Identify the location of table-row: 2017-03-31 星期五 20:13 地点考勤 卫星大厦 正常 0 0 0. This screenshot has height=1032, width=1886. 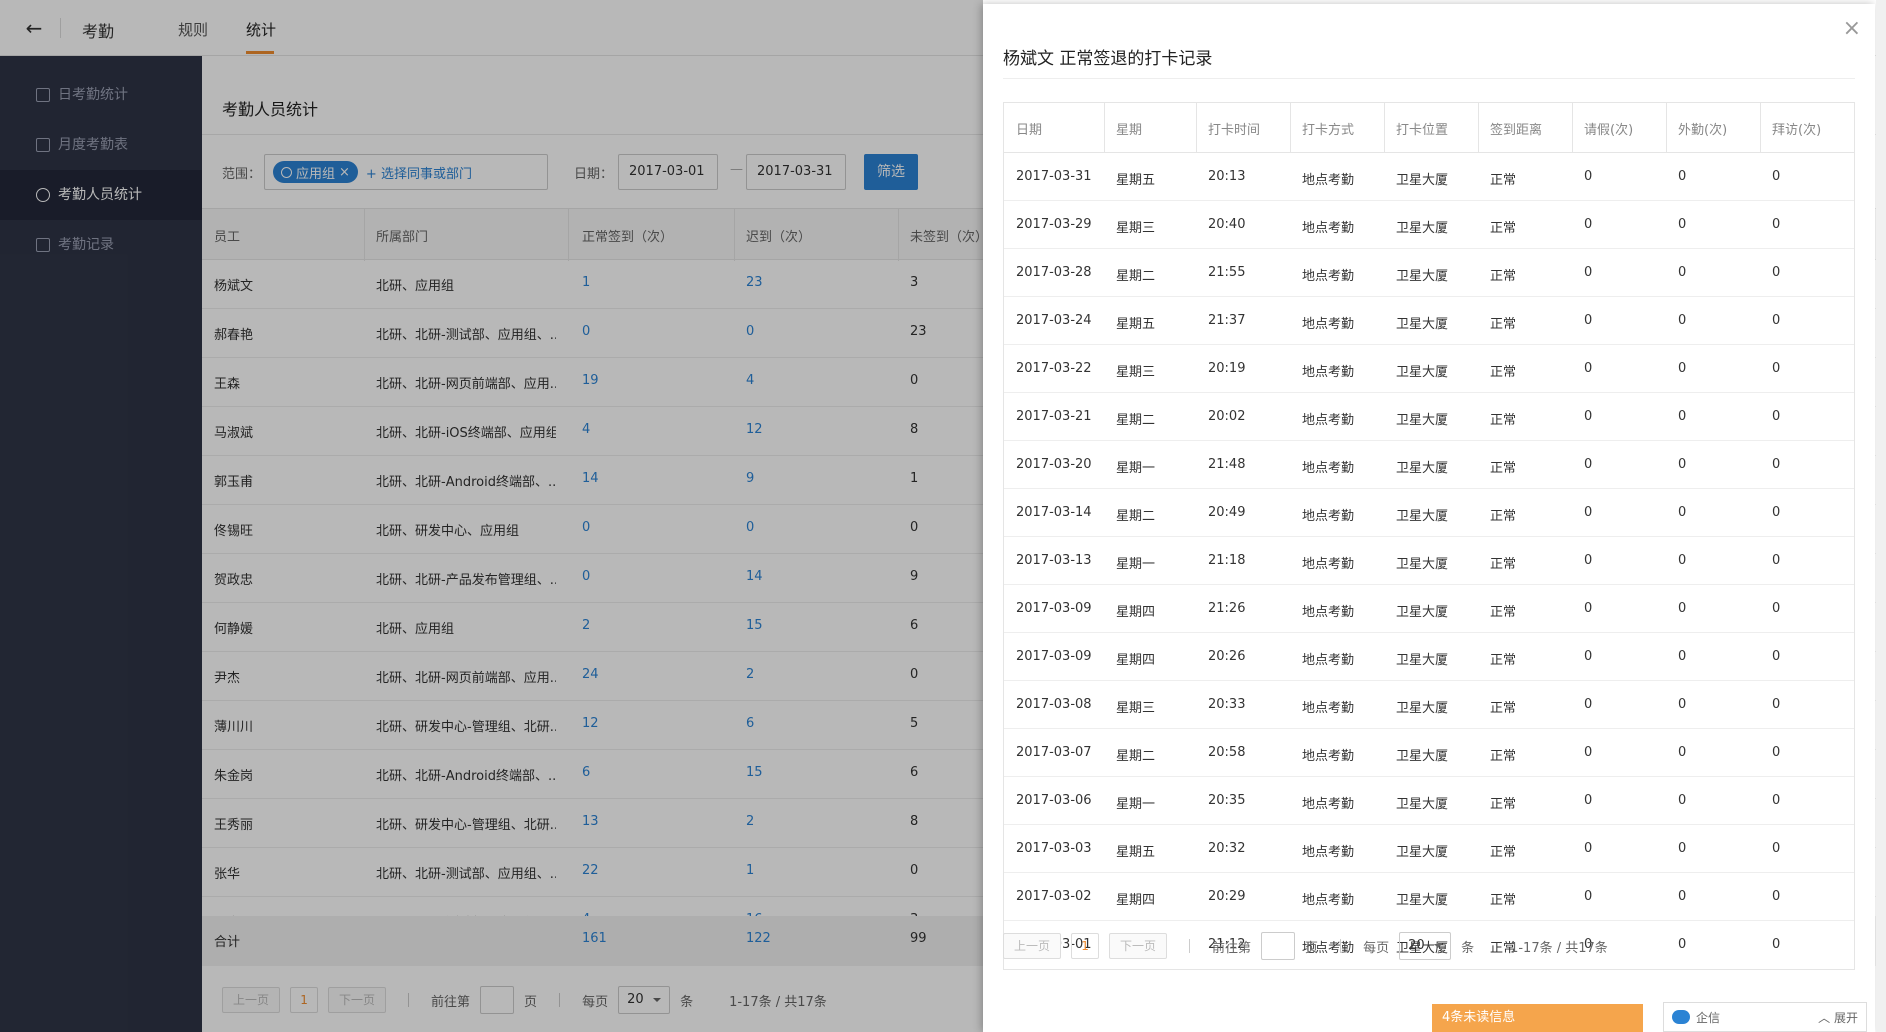
(1429, 177).